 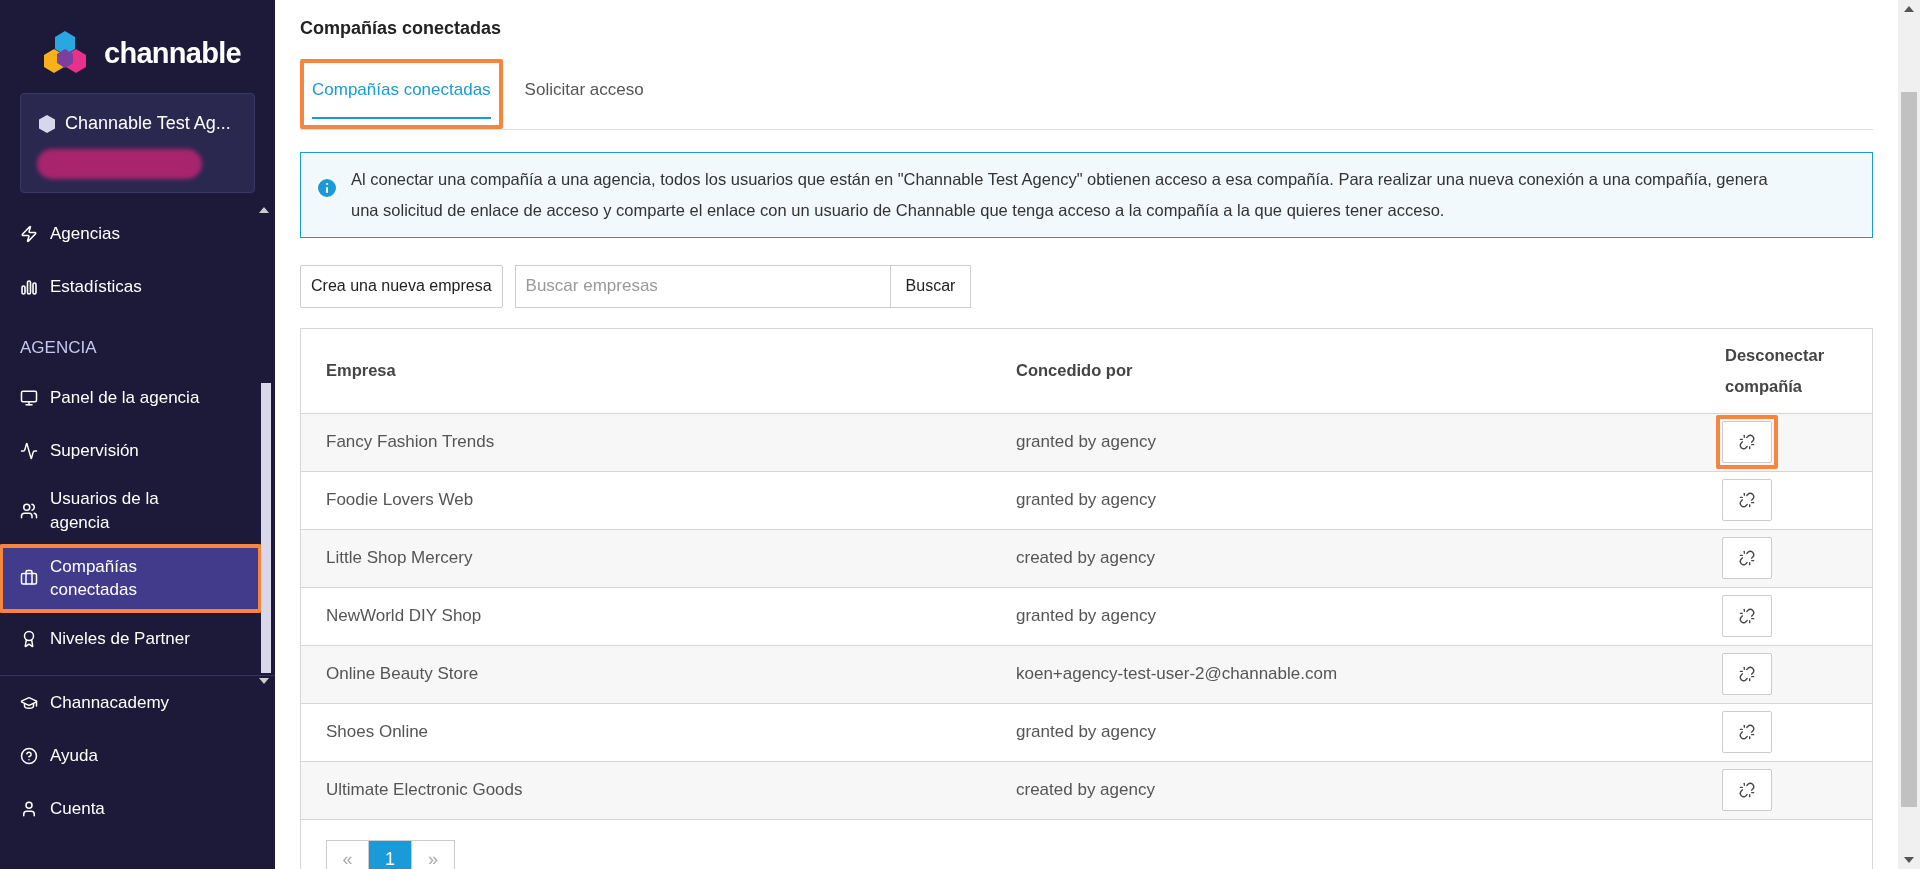 What do you see at coordinates (130, 511) in the screenshot?
I see `nav-item: Usuarios de la agencia` at bounding box center [130, 511].